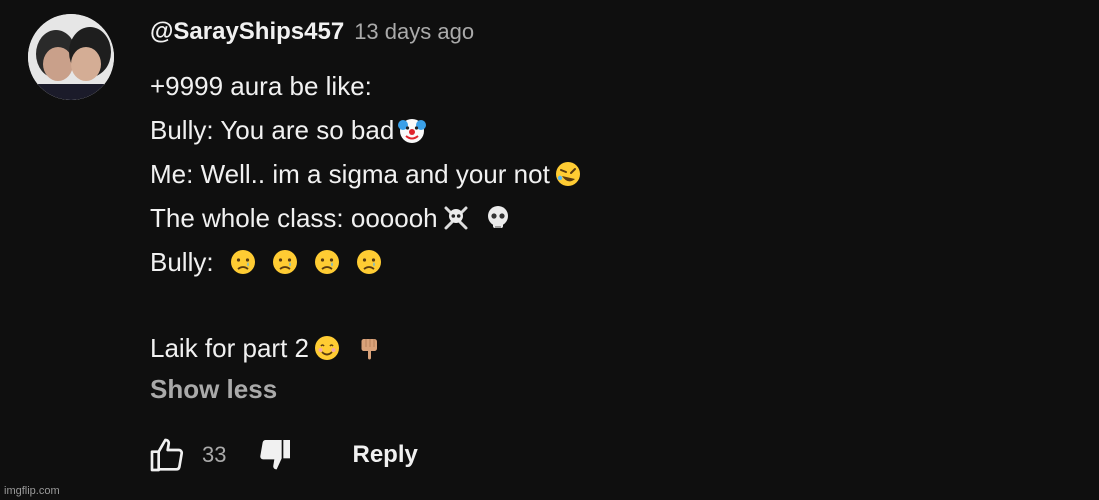 The image size is (1099, 500). I want to click on reply-button: Reply, so click(384, 455).